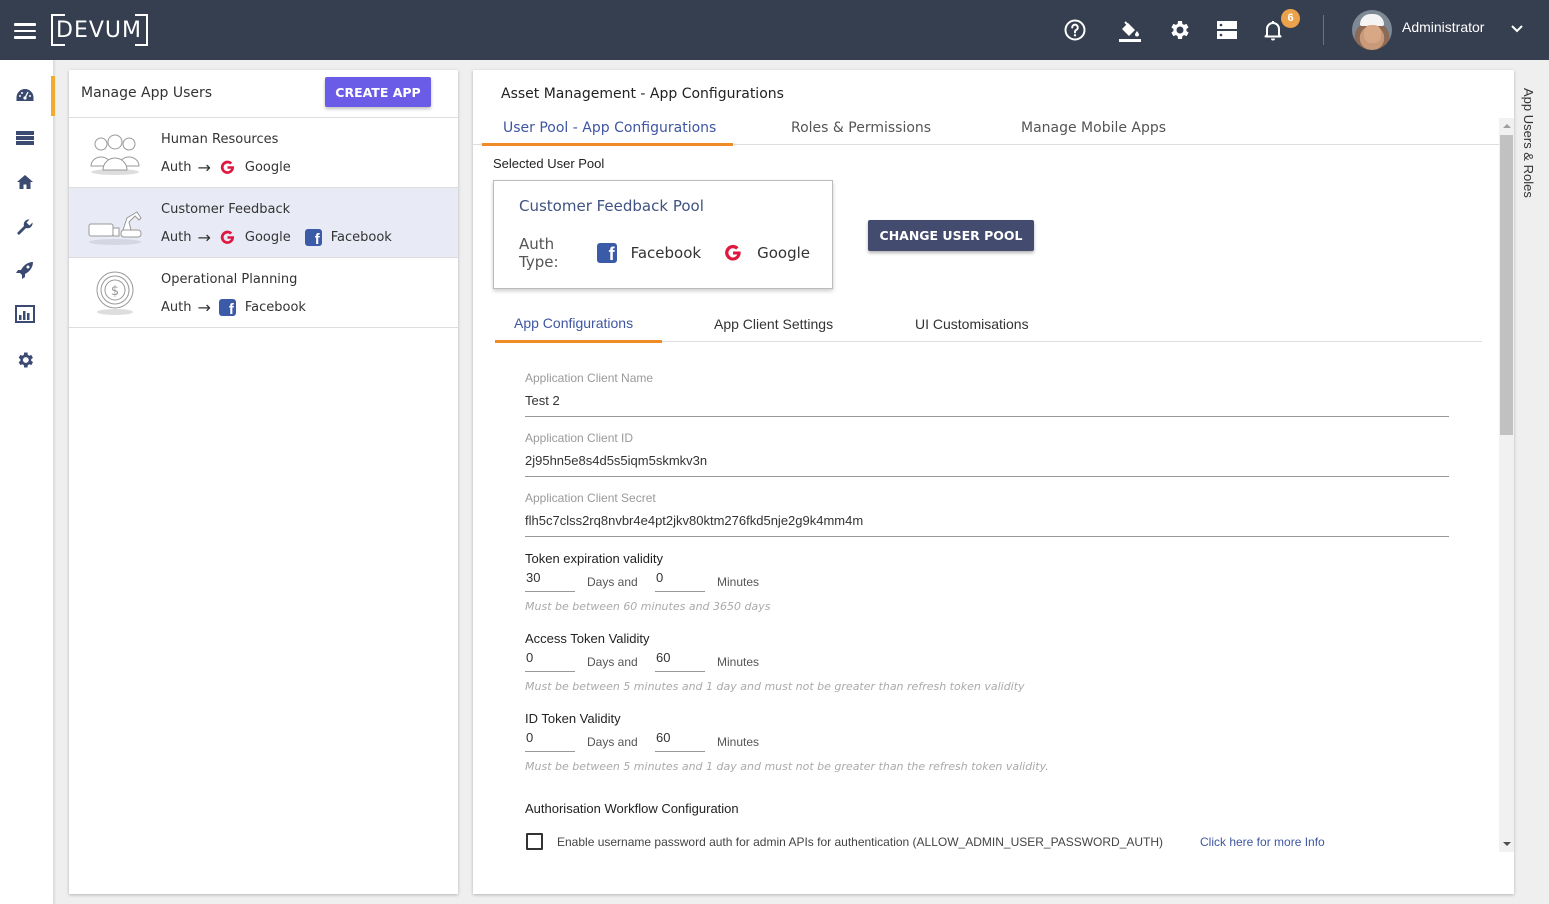 Image resolution: width=1549 pixels, height=904 pixels. What do you see at coordinates (115, 154) in the screenshot?
I see `workers-icon` at bounding box center [115, 154].